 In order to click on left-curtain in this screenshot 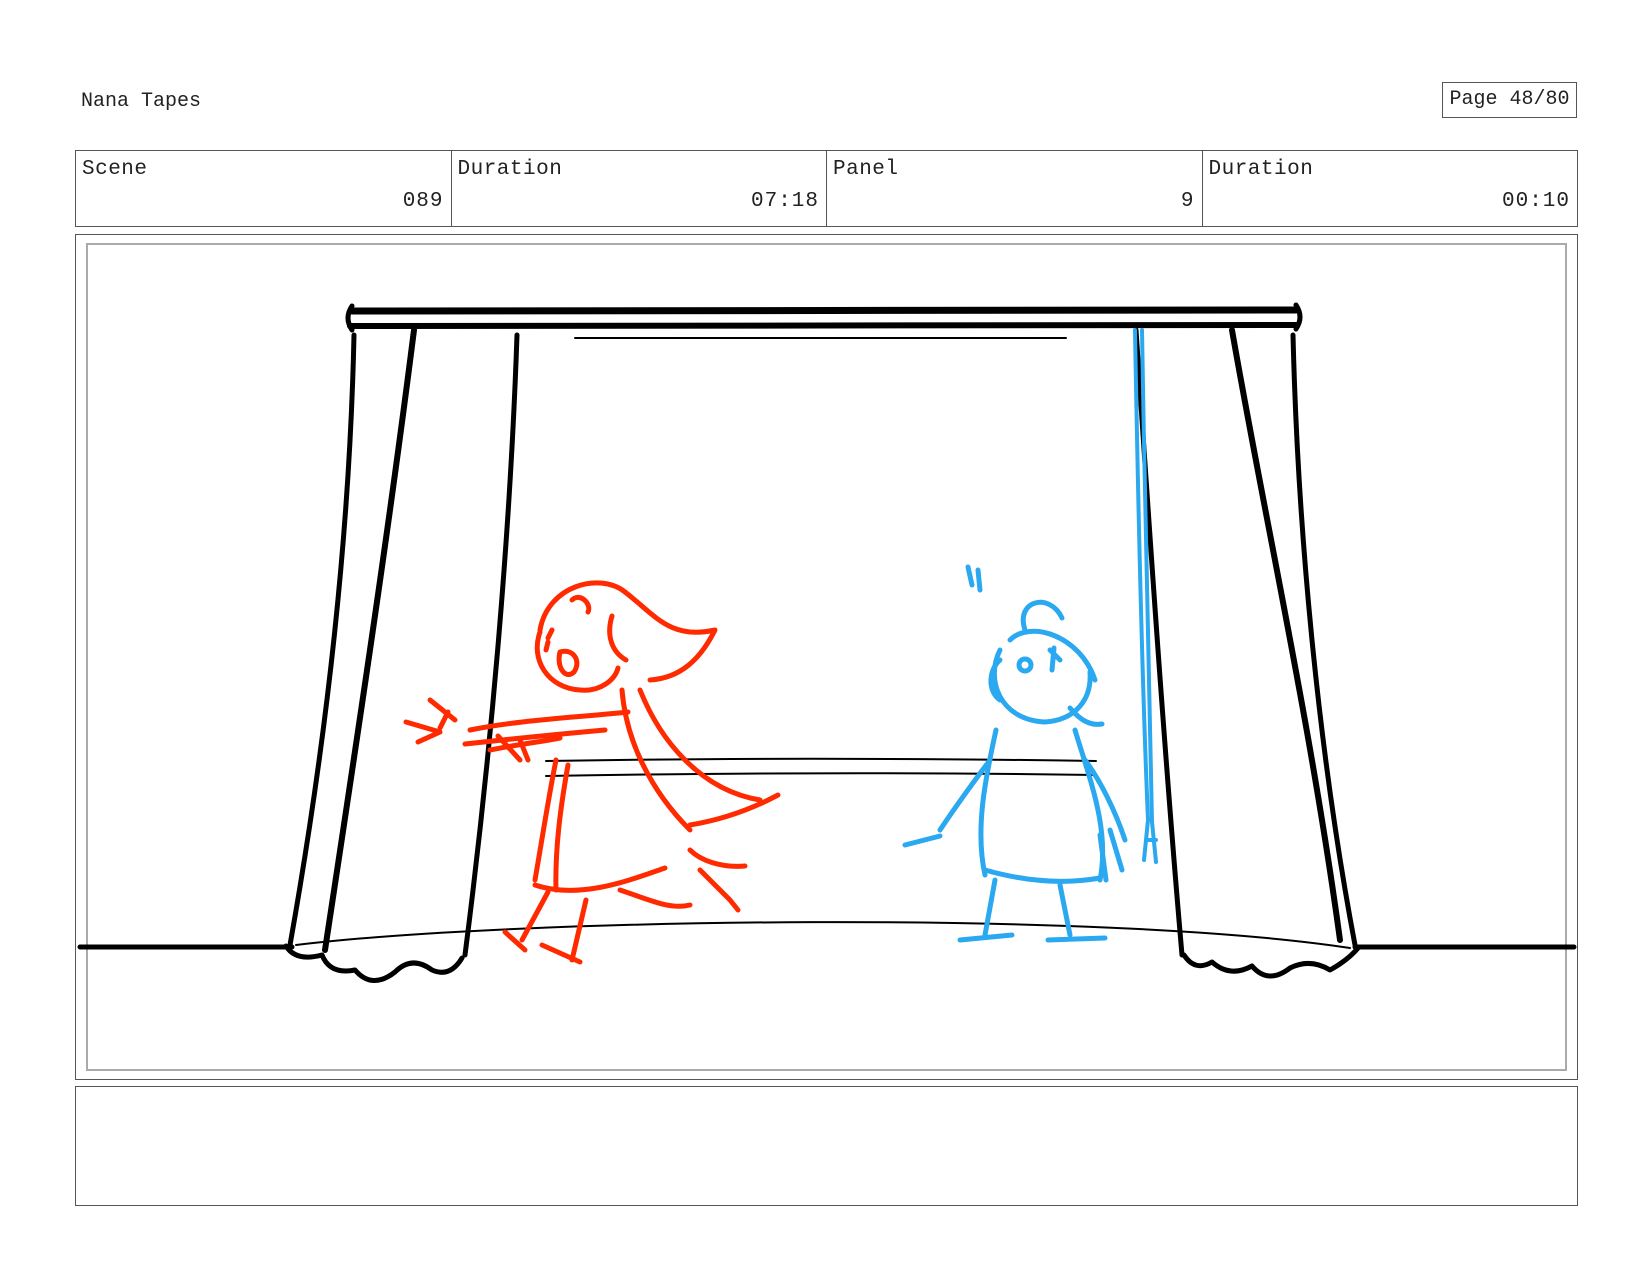, I will do `click(322, 640)`.